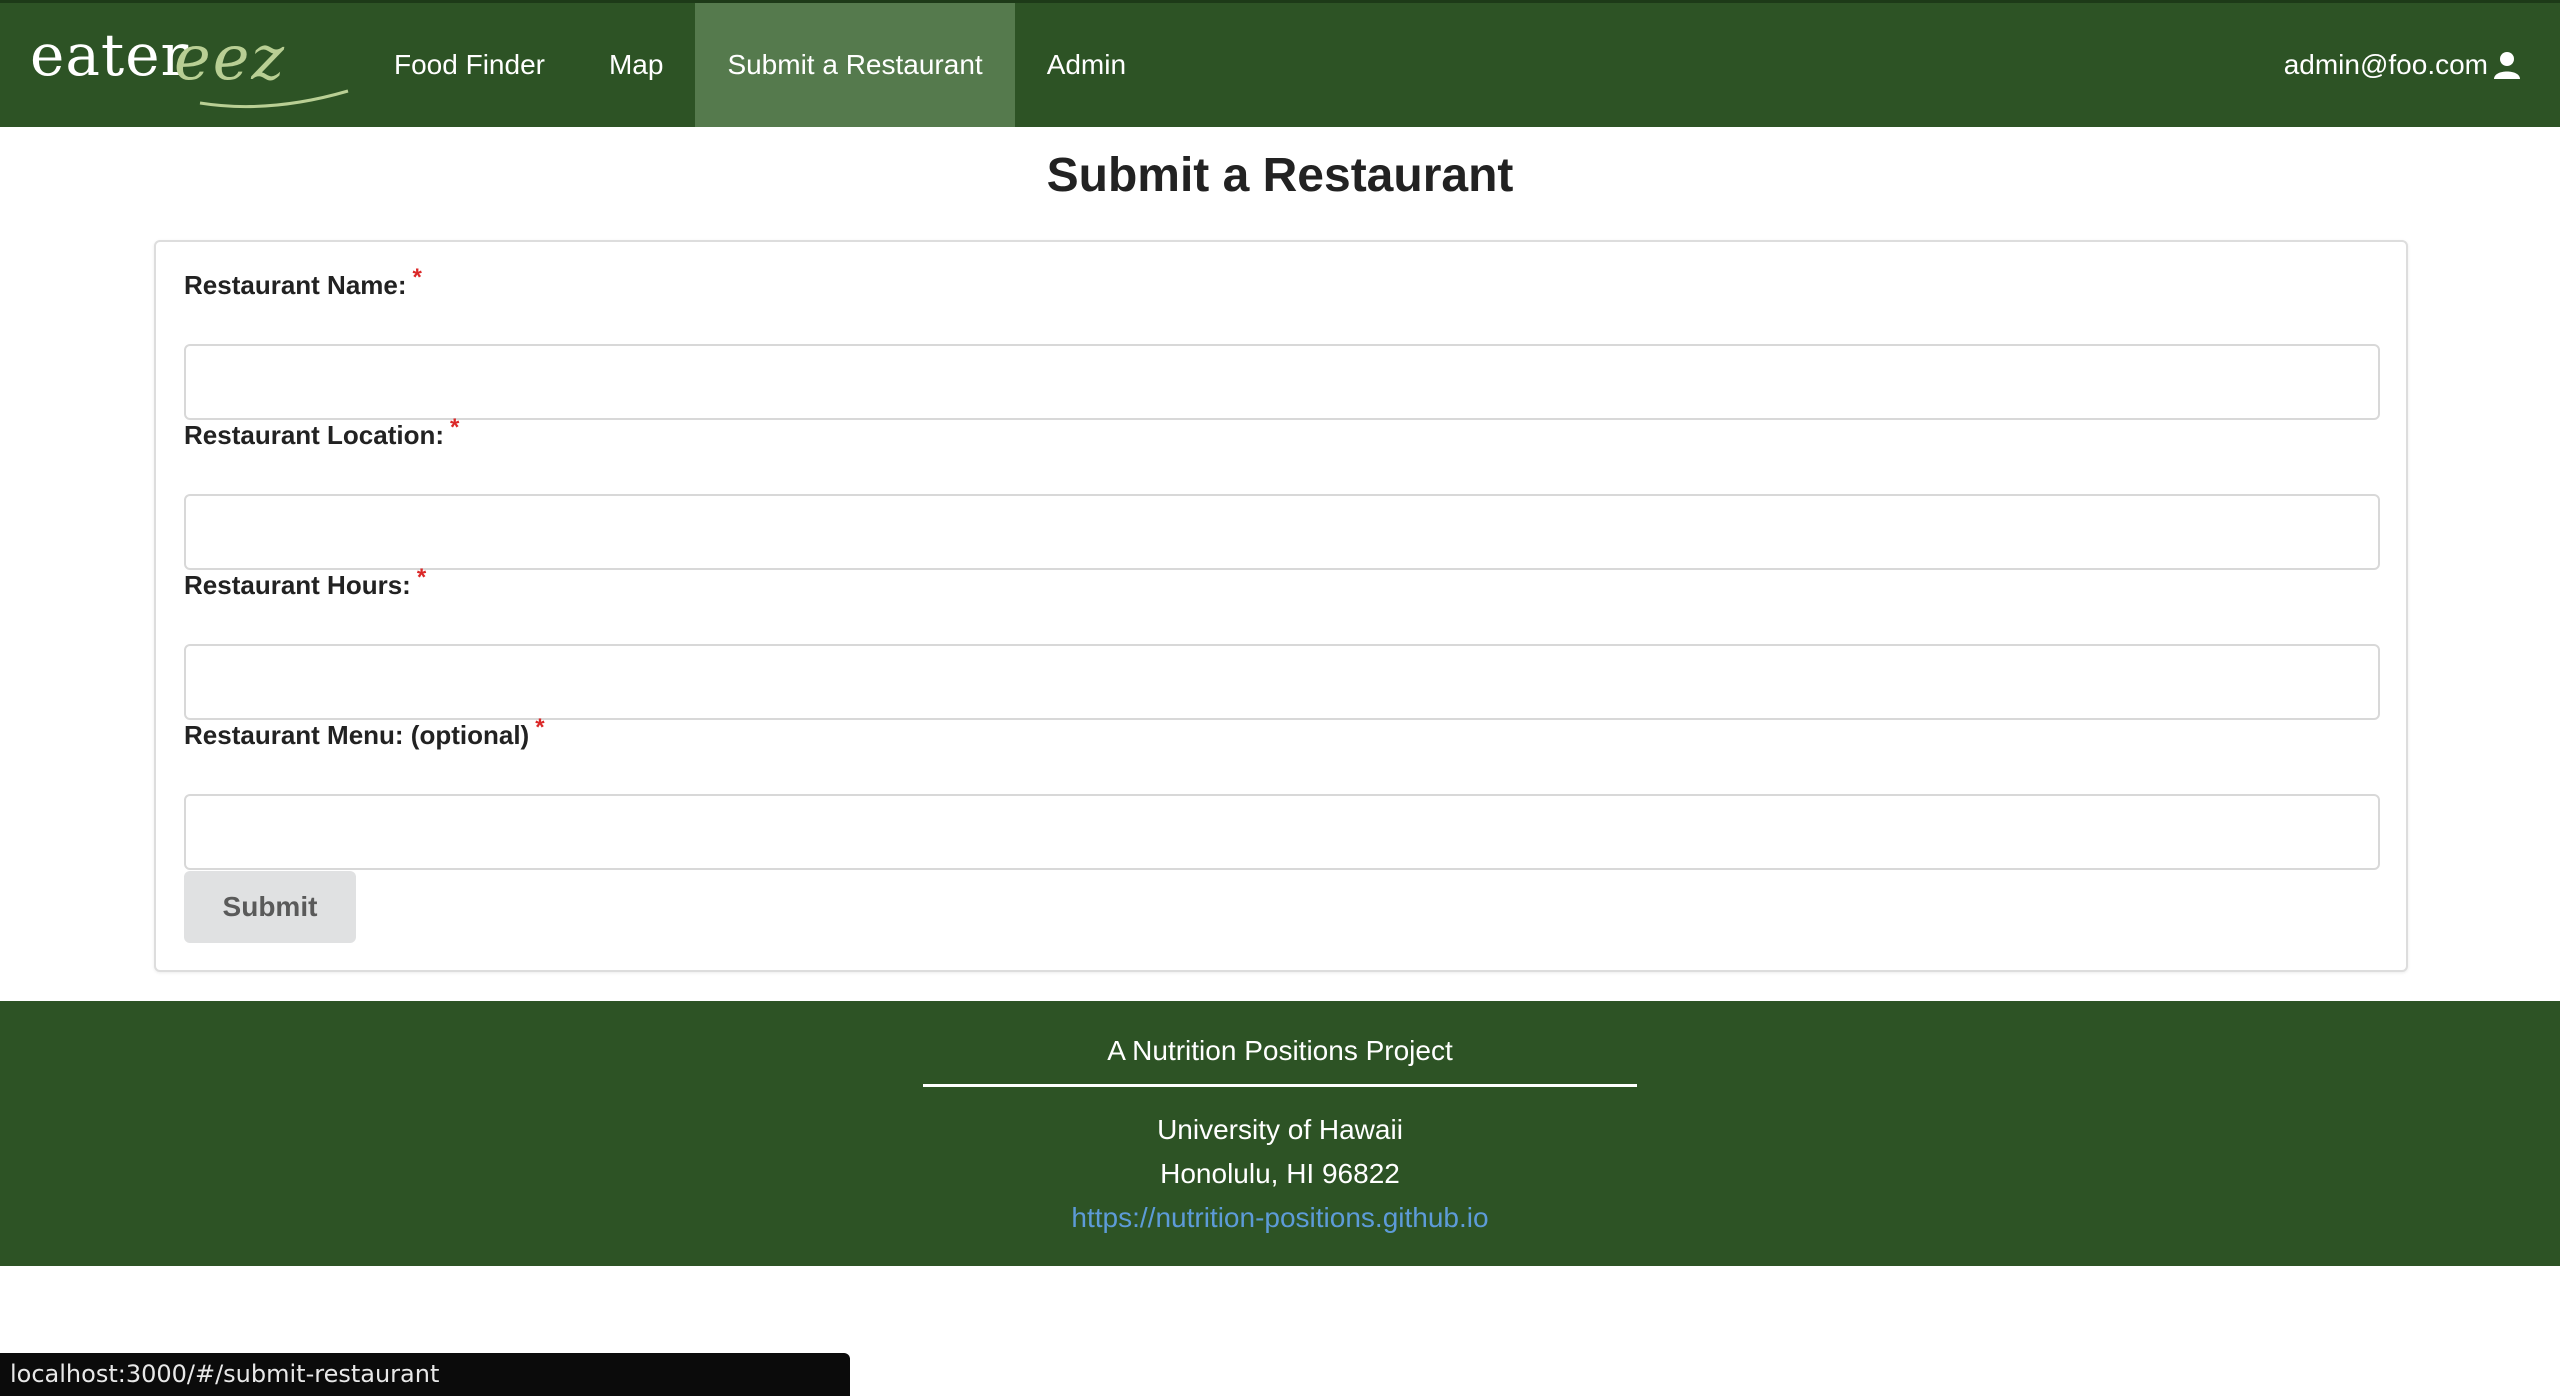 The width and height of the screenshot is (2560, 1396). Describe the element at coordinates (636, 65) in the screenshot. I see `nav-item-map: Map` at that location.